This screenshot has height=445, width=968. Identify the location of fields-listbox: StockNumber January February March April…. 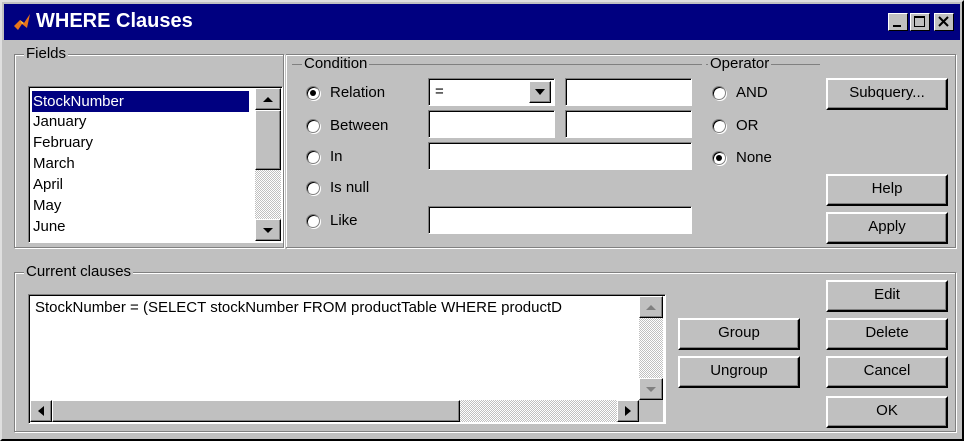
(155, 164).